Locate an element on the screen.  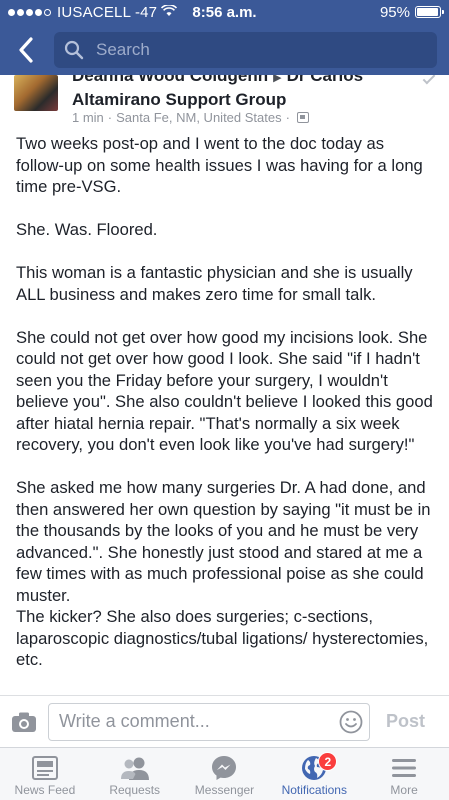
search-input is located at coordinates (236, 49).